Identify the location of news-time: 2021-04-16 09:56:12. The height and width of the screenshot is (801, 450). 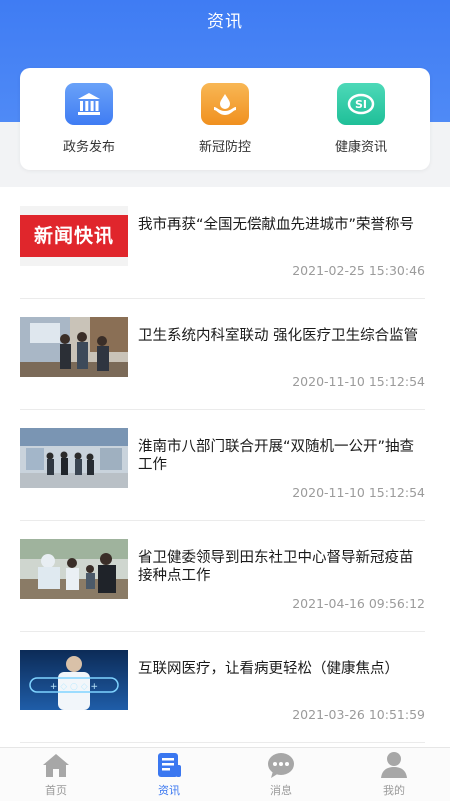
(358, 603).